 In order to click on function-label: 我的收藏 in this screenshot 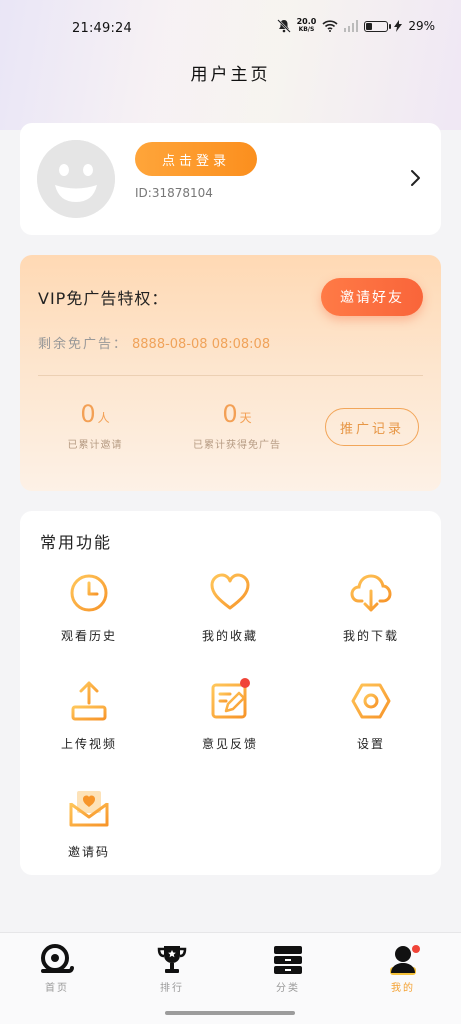, I will do `click(229, 636)`.